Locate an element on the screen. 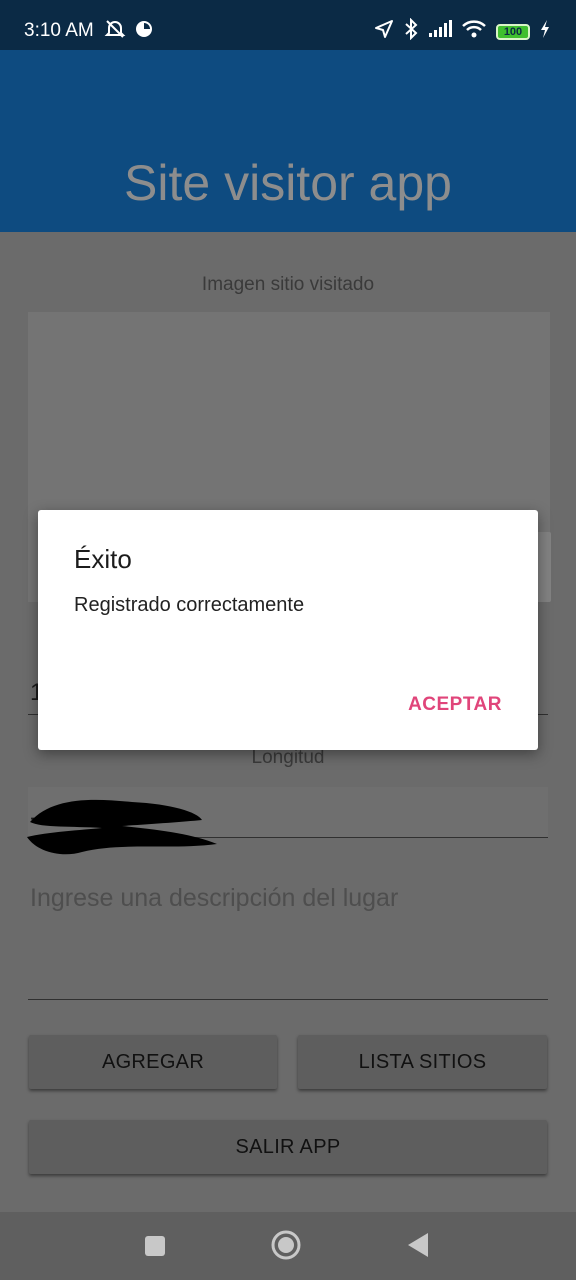 This screenshot has width=576, height=1280. accept-button: ACEPTAR is located at coordinates (455, 705).